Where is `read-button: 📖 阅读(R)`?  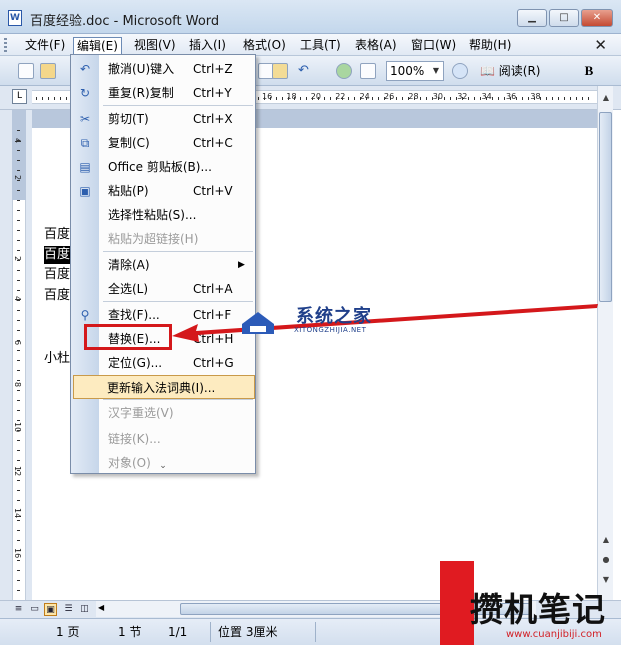 read-button: 📖 阅读(R) is located at coordinates (510, 71).